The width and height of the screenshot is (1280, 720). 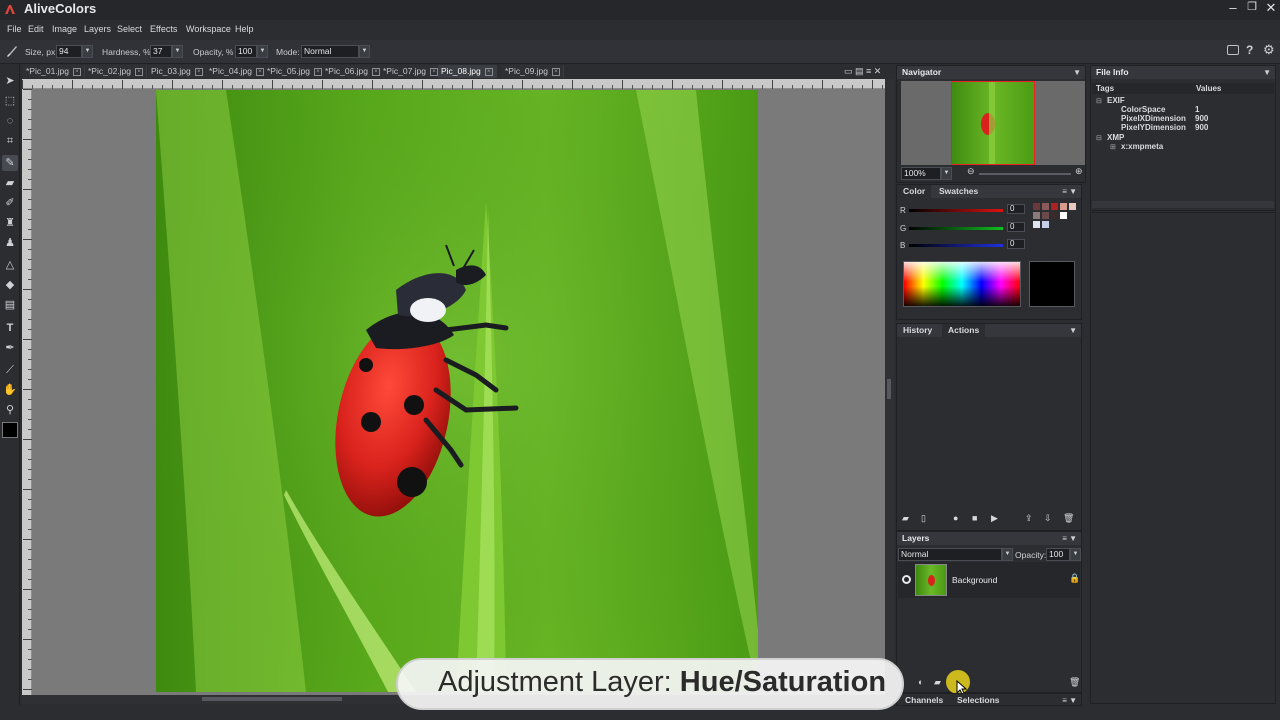 I want to click on tab-pic-06: *Pic_06.jpg ×, so click(x=353, y=71).